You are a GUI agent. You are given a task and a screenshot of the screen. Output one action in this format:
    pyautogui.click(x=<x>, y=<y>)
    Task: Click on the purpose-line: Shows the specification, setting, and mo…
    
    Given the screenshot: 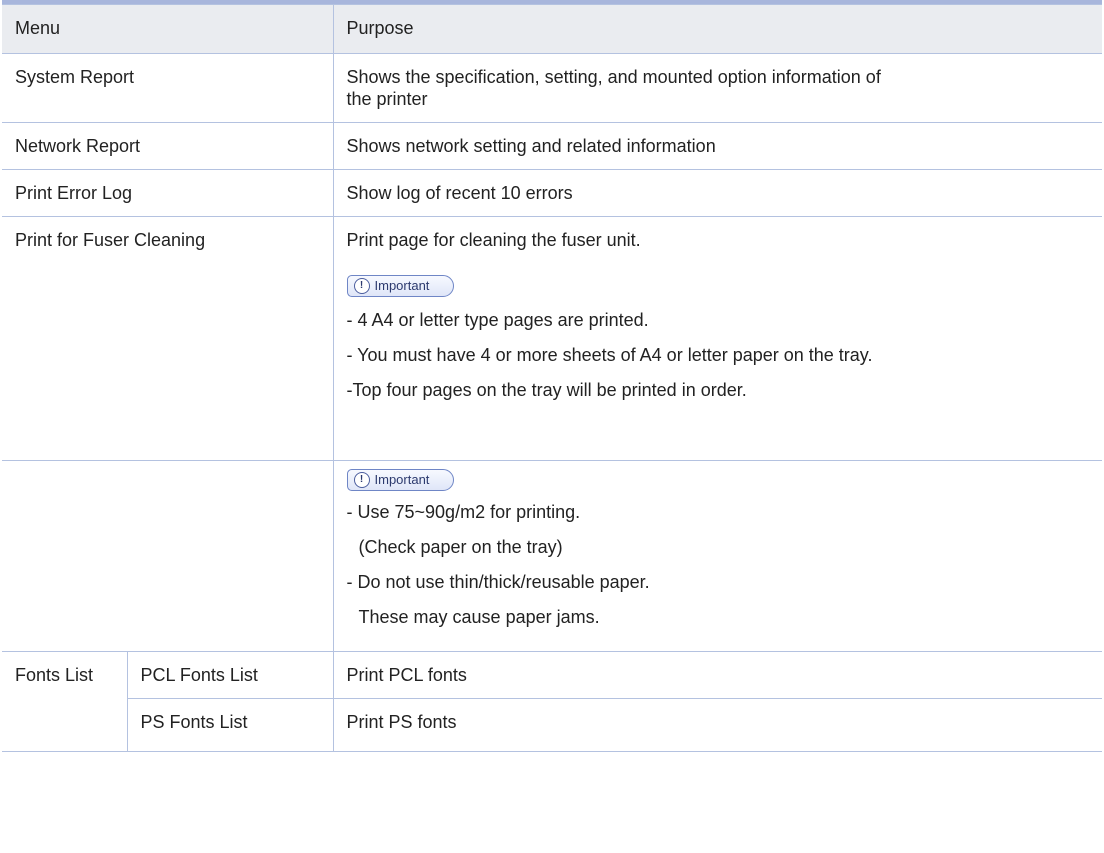 What is the action you would take?
    pyautogui.click(x=613, y=77)
    